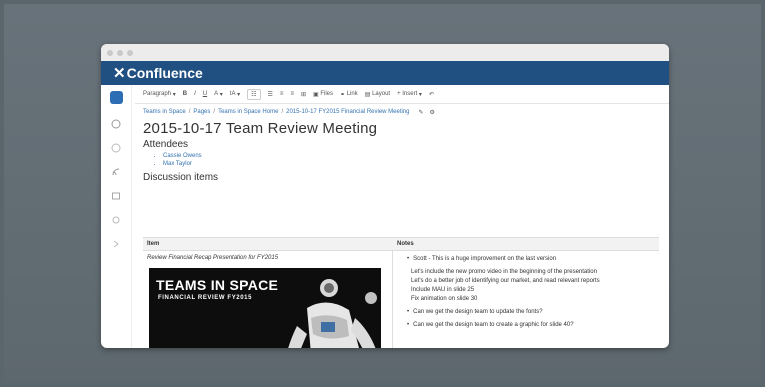 Image resolution: width=765 pixels, height=387 pixels. Describe the element at coordinates (431, 94) in the screenshot. I see `undo-button: ↶` at that location.